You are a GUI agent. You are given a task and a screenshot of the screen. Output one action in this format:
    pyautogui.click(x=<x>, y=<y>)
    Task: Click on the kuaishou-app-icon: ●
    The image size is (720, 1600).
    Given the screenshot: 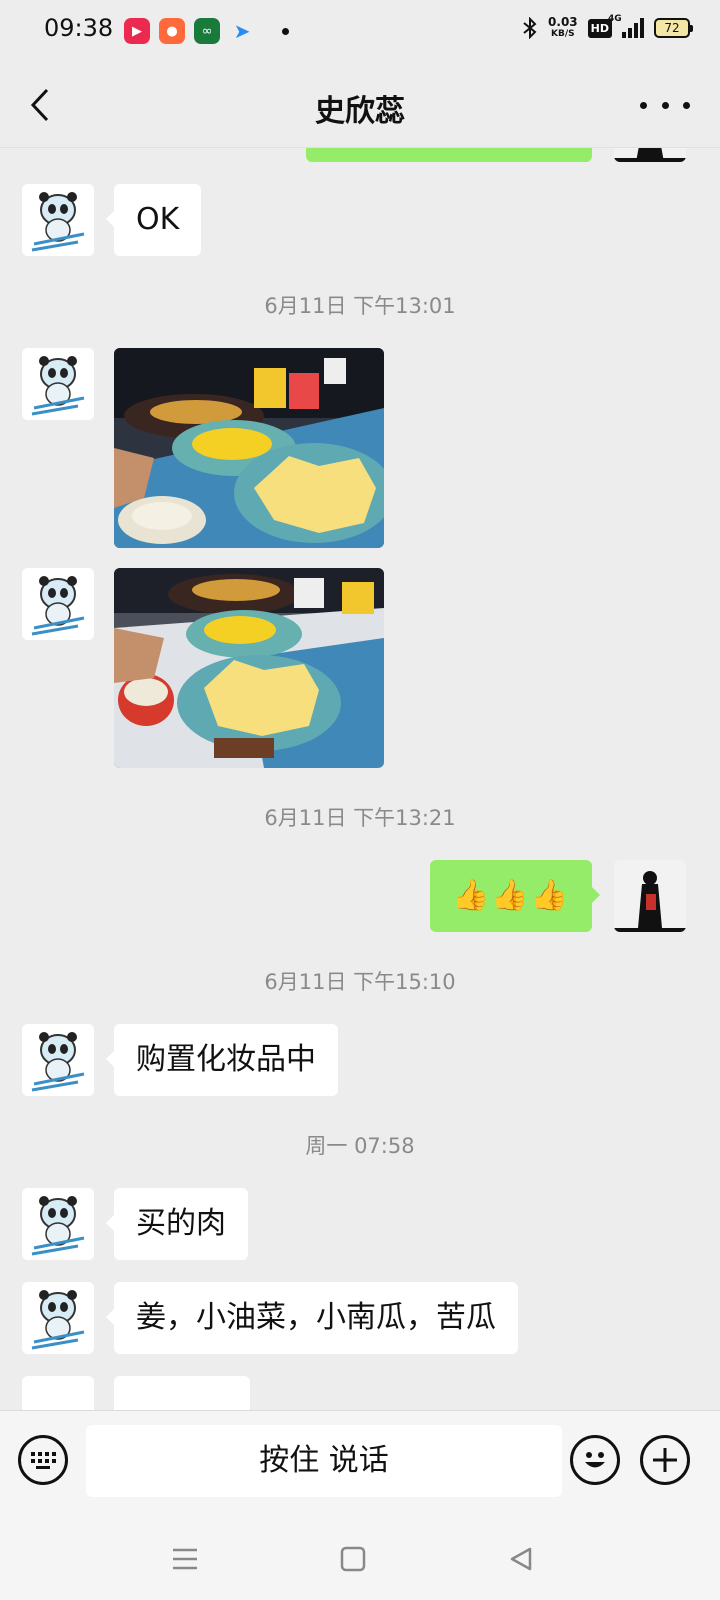 What is the action you would take?
    pyautogui.click(x=172, y=31)
    